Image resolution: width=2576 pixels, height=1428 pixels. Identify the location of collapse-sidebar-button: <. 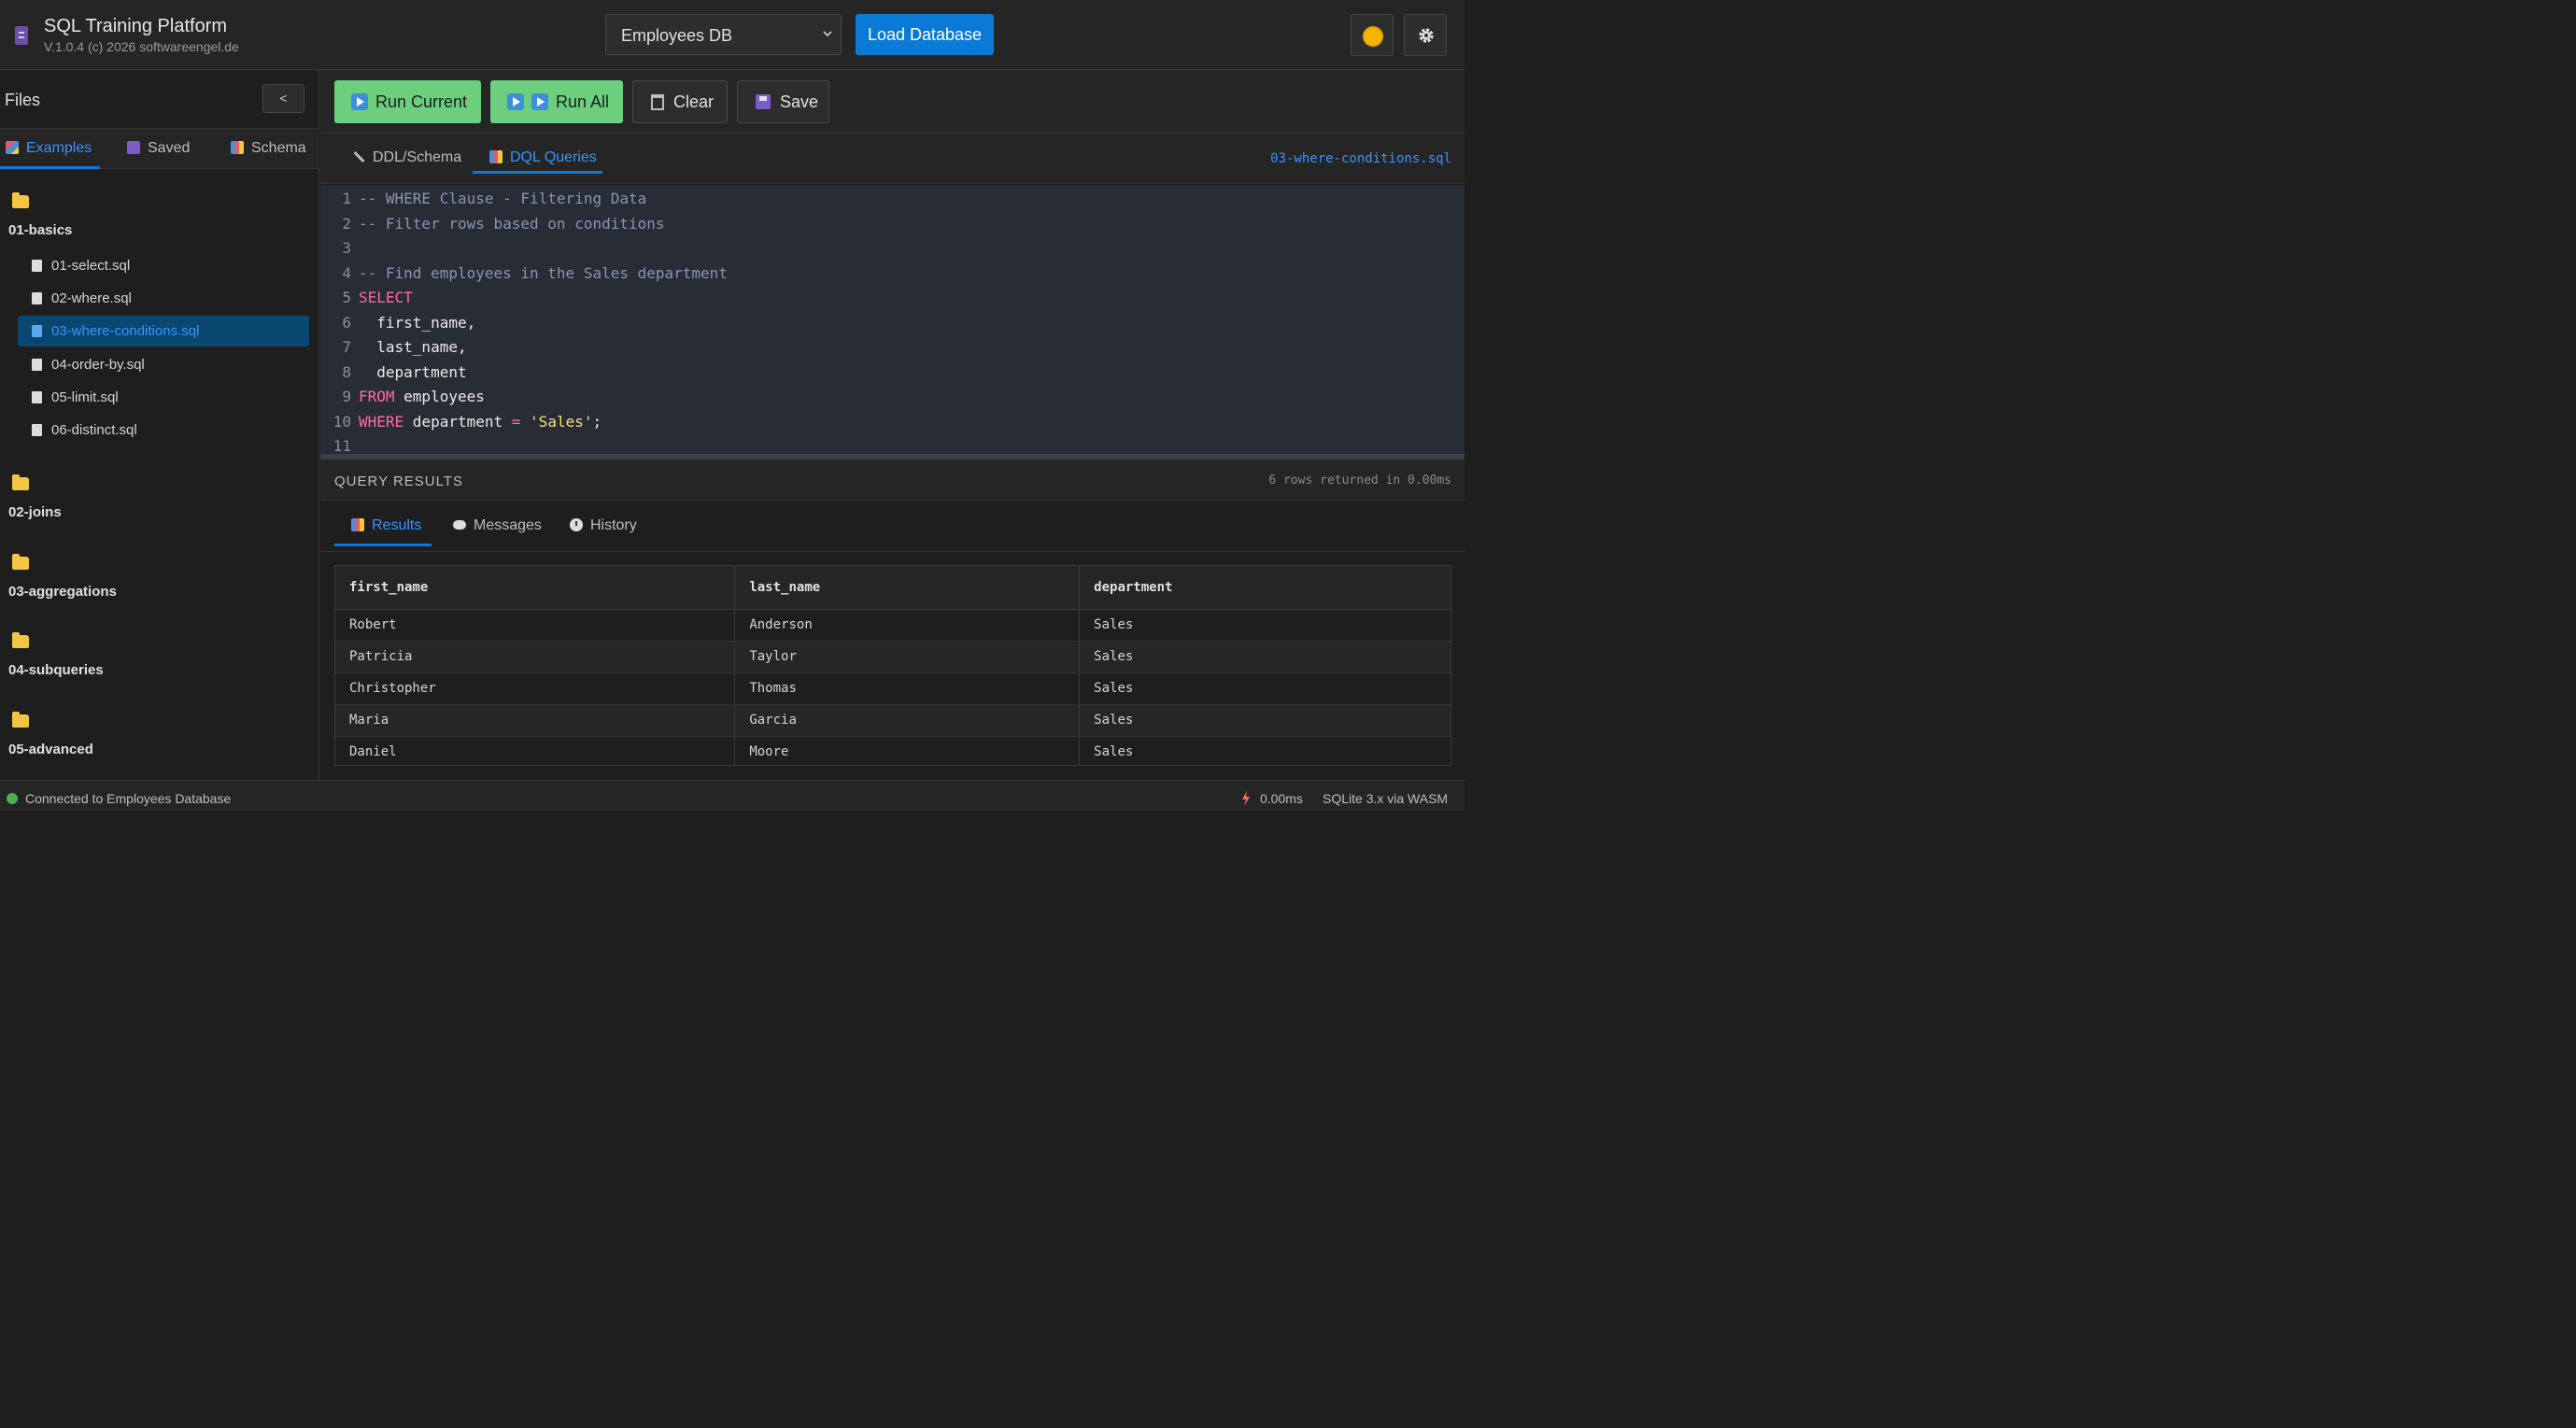
(283, 98).